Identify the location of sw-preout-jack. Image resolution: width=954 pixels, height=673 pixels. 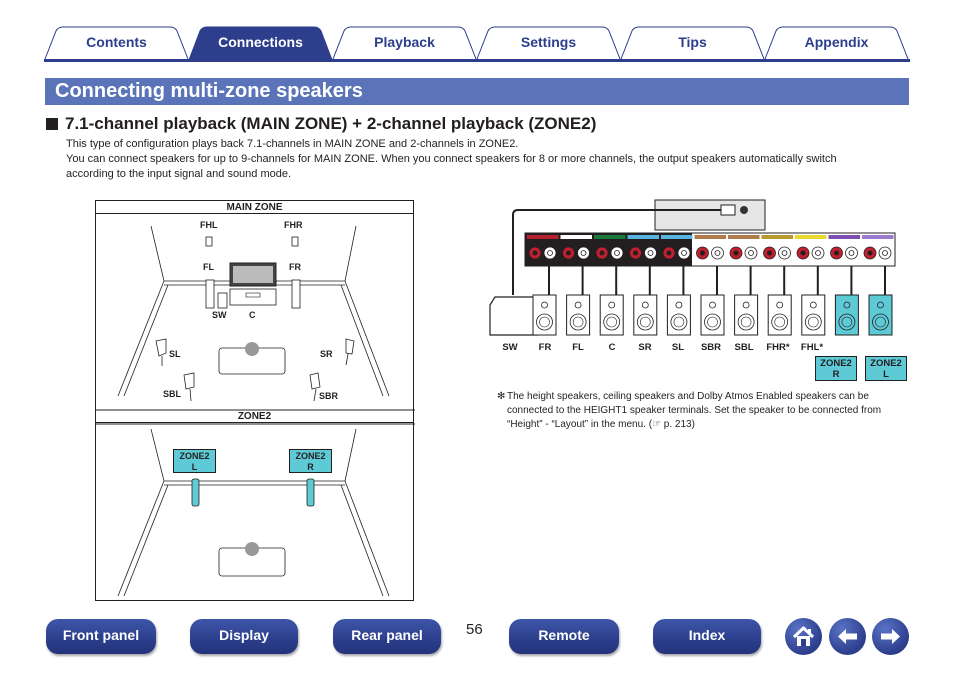
(744, 210).